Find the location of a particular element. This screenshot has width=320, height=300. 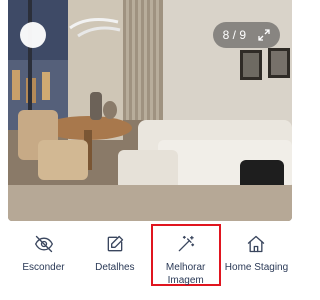

enhance-image-button: Melhorar Imagem is located at coordinates (185, 255).